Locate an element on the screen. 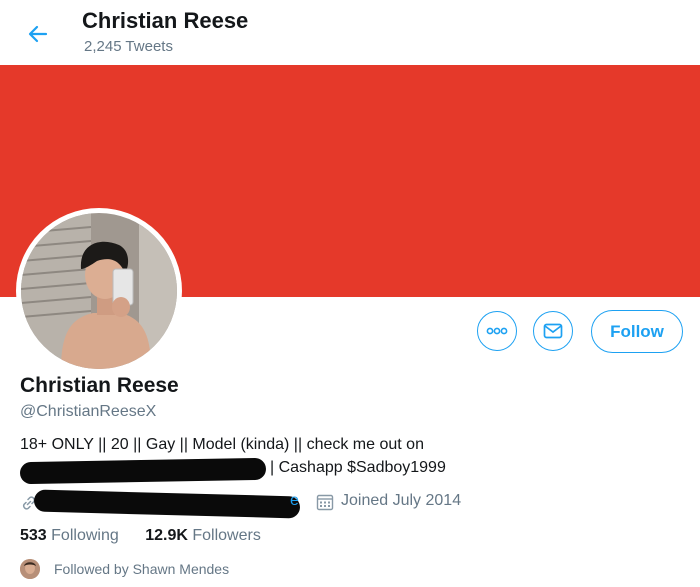 The width and height of the screenshot is (700, 587). mail-icon is located at coordinates (553, 331).